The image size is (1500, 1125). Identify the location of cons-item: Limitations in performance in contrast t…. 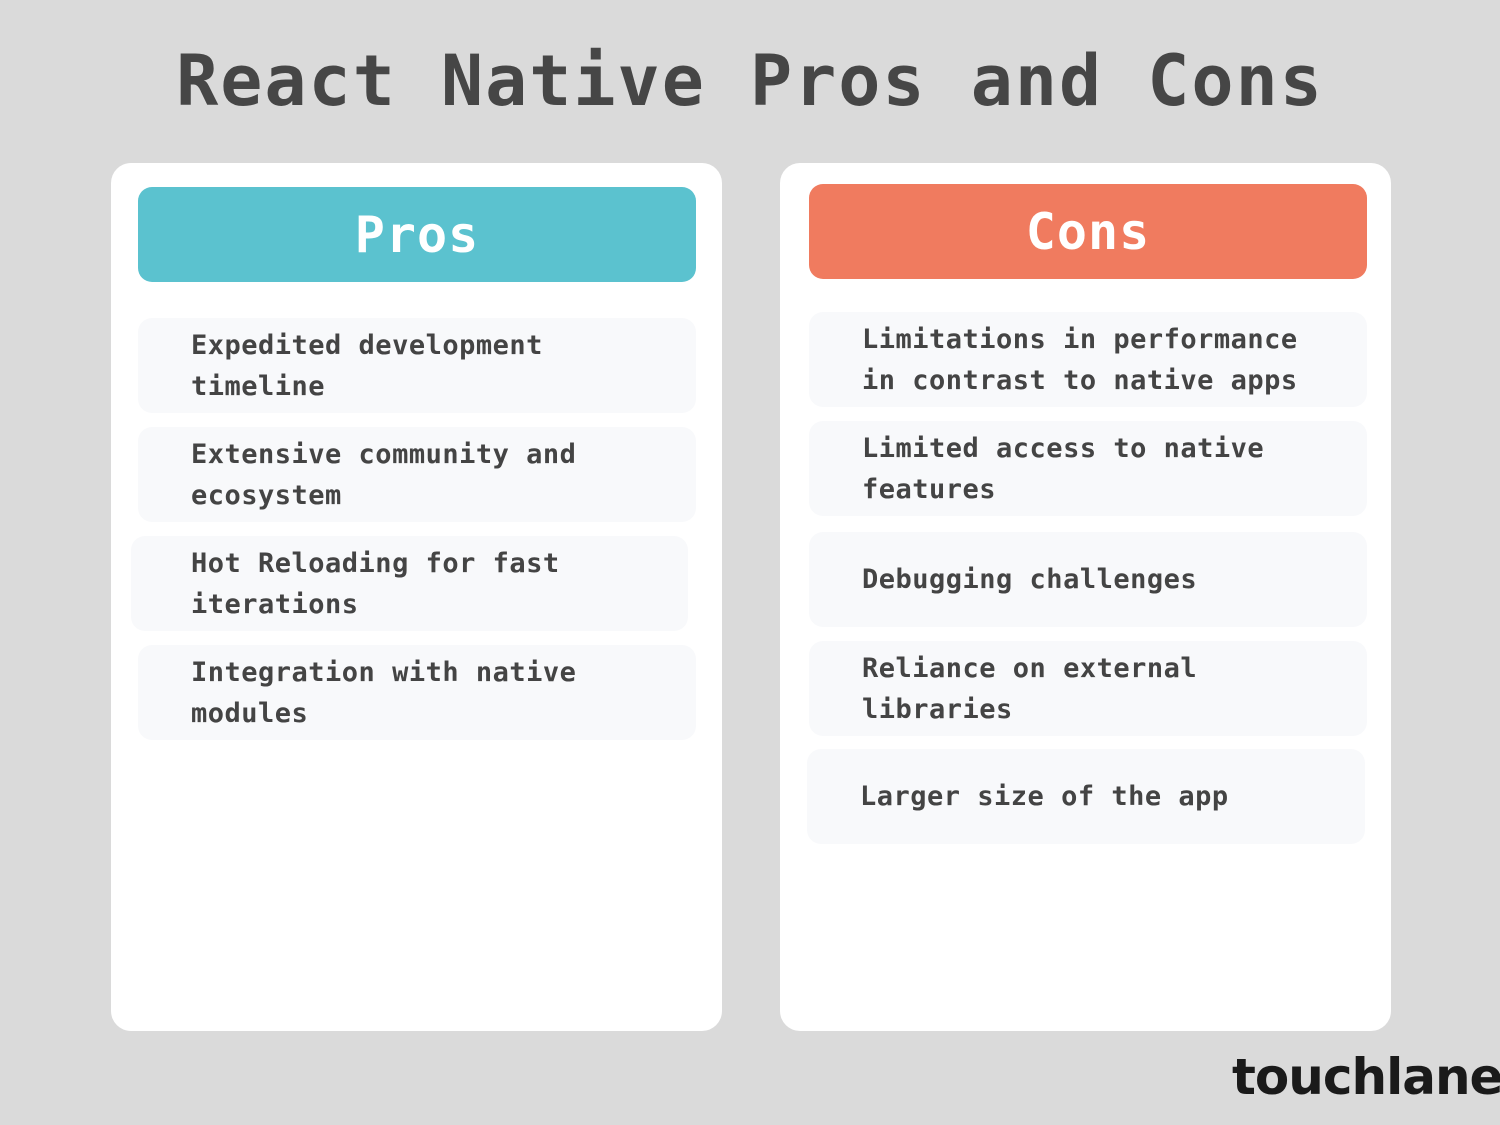
(1088, 359).